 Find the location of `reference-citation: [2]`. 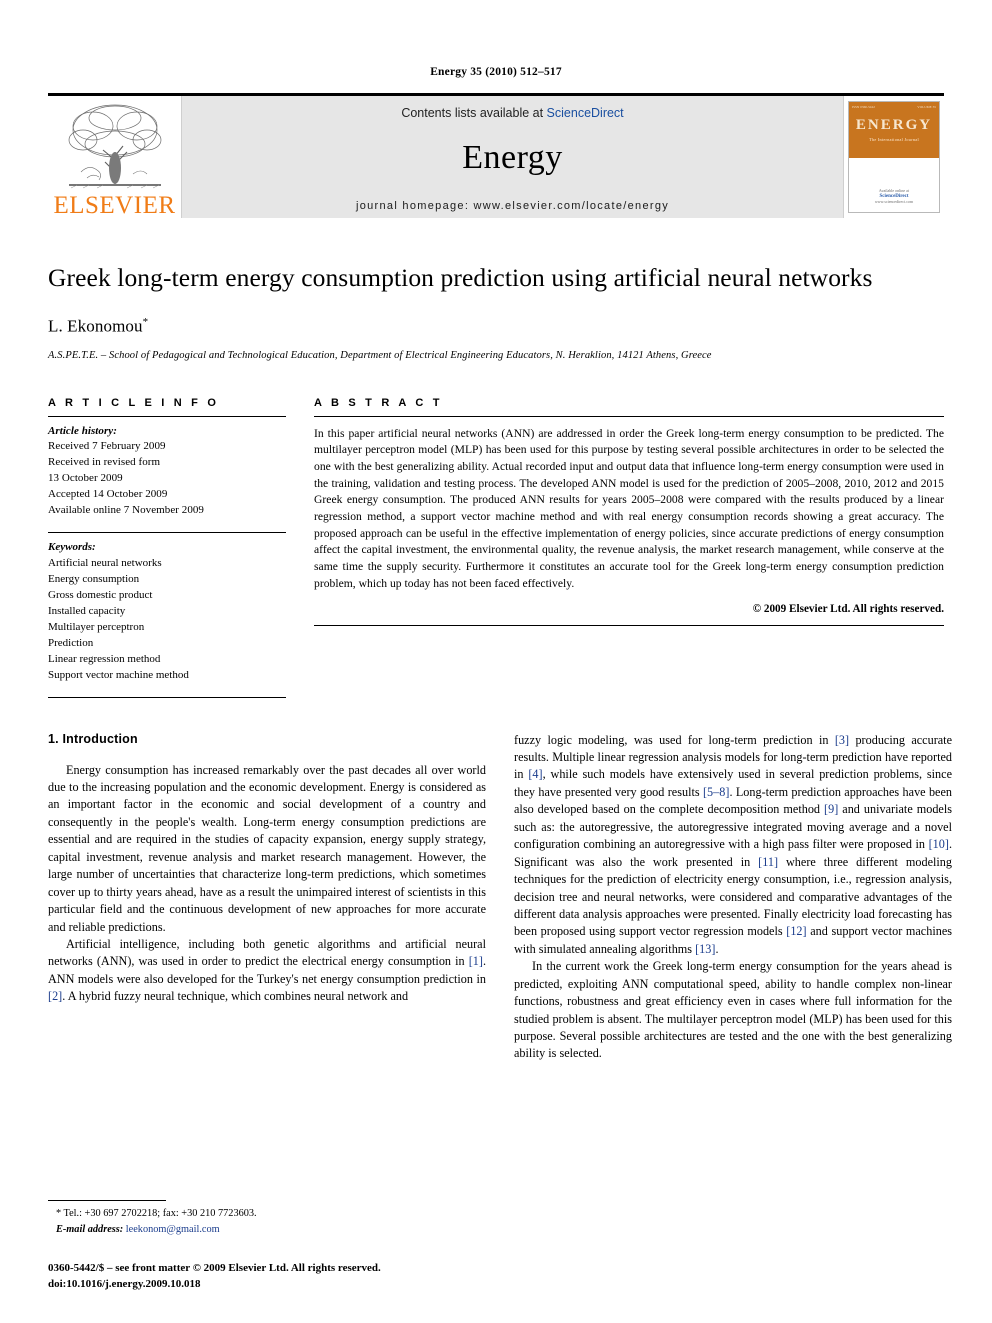

reference-citation: [2] is located at coordinates (55, 996).